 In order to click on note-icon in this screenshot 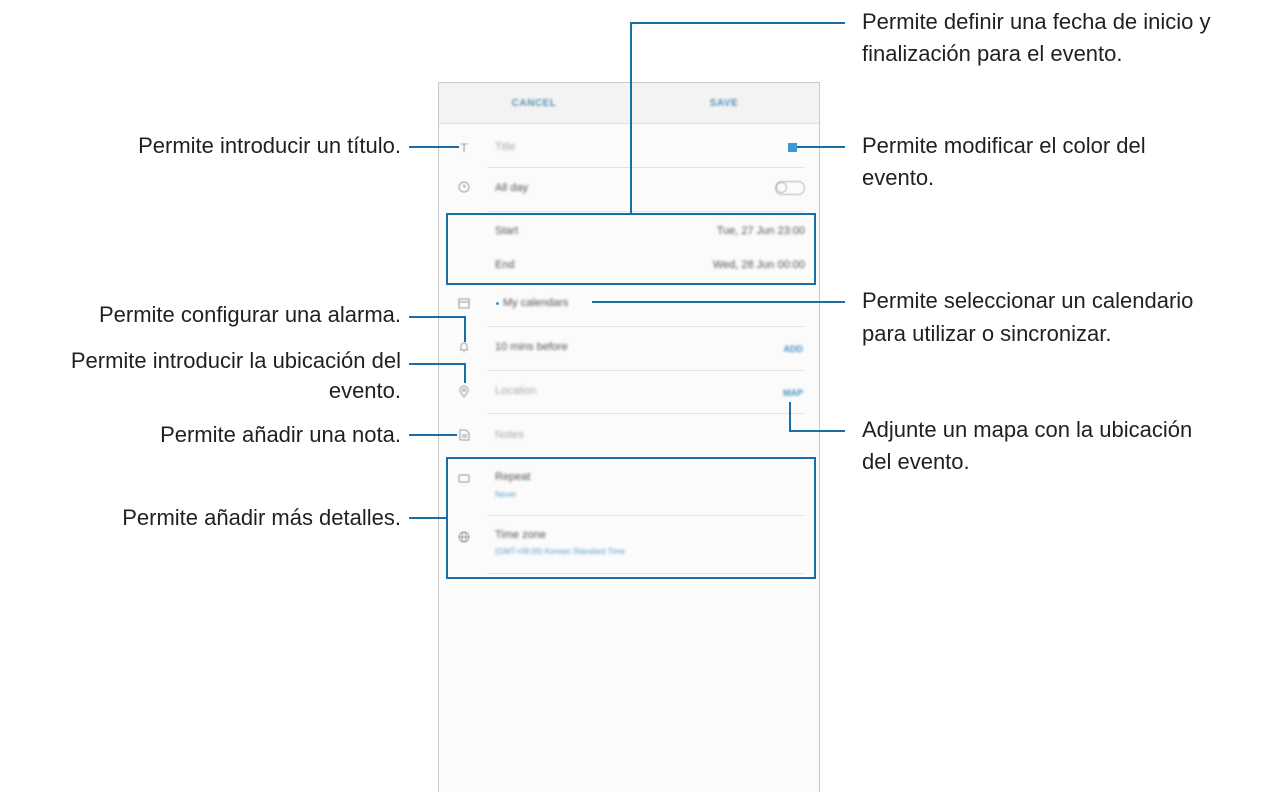, I will do `click(464, 436)`.